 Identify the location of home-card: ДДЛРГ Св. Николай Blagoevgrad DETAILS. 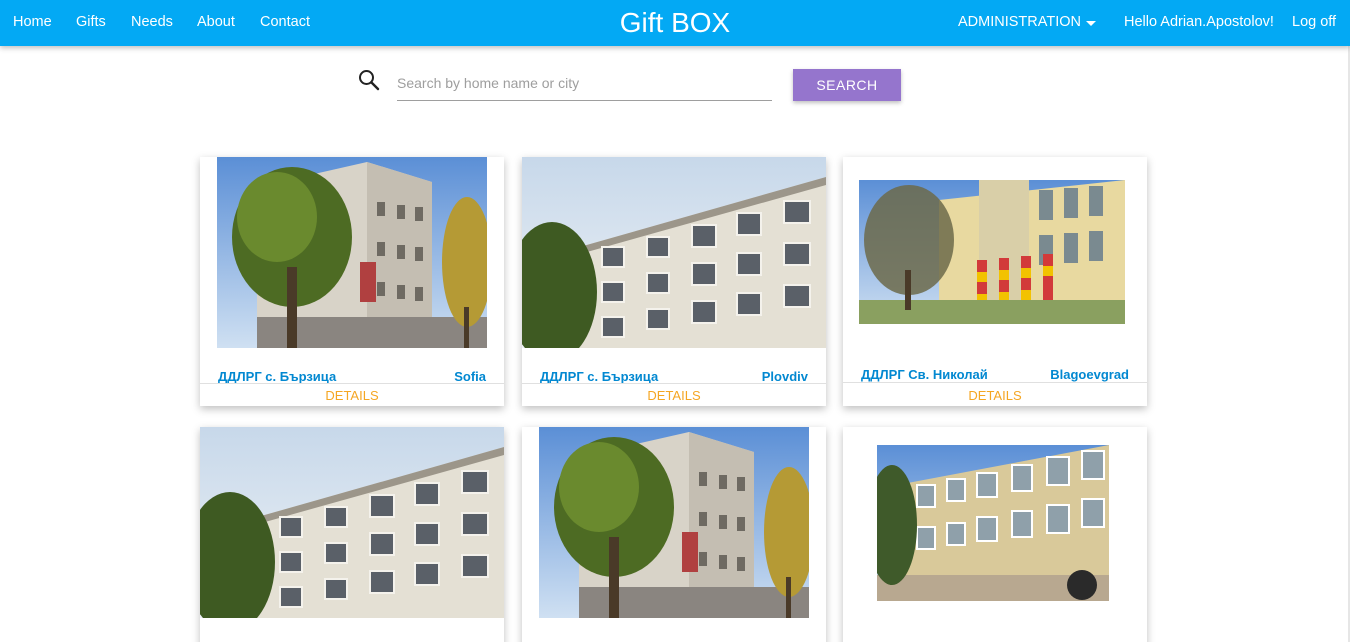
(995, 281).